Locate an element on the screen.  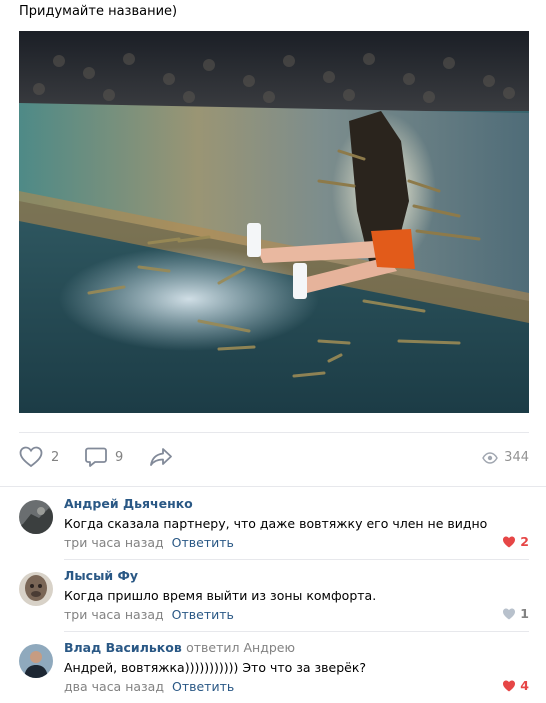
comment-count: 9 is located at coordinates (119, 457).